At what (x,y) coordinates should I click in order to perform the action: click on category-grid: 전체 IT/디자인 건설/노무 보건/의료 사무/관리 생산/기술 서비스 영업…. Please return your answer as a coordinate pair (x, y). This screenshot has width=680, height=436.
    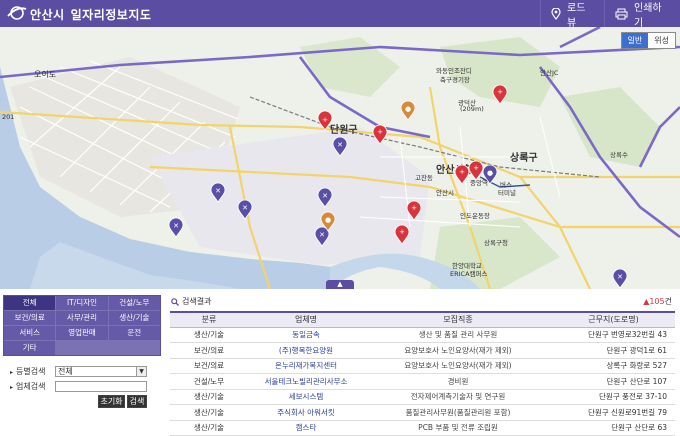
    Looking at the image, I should click on (82, 325).